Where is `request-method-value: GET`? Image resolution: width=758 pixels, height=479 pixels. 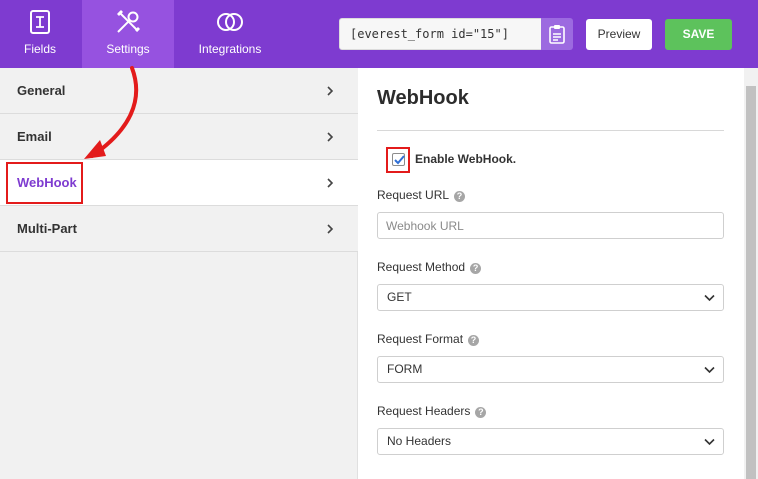
request-method-value: GET is located at coordinates (399, 297).